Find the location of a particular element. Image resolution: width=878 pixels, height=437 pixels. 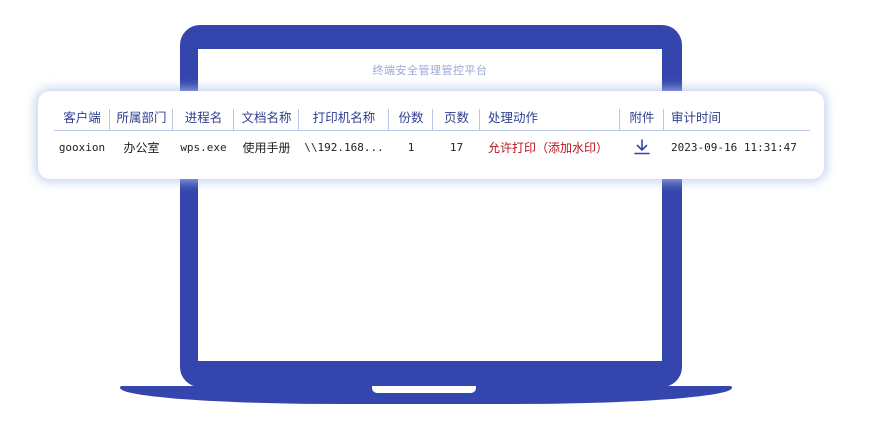

header-action: 处理动作 is located at coordinates (550, 116).